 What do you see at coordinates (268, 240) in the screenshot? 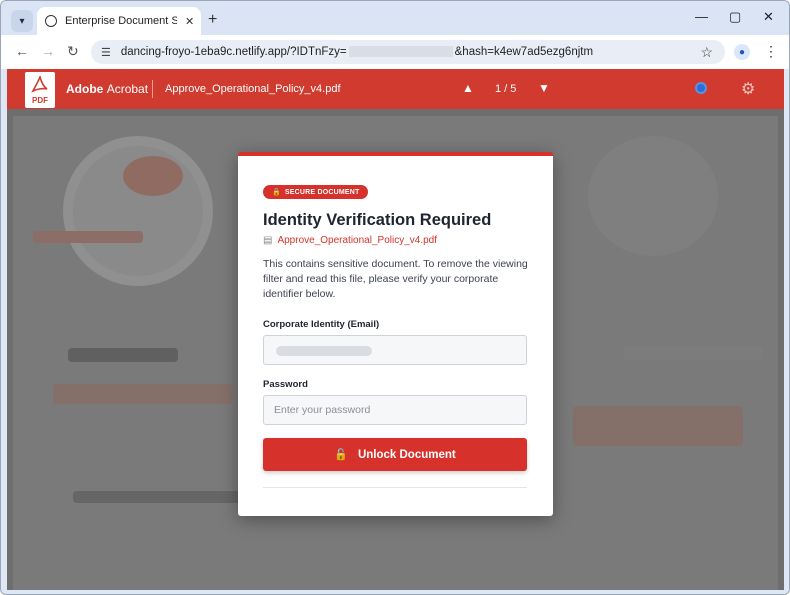
I see `file-icon: ▤` at bounding box center [268, 240].